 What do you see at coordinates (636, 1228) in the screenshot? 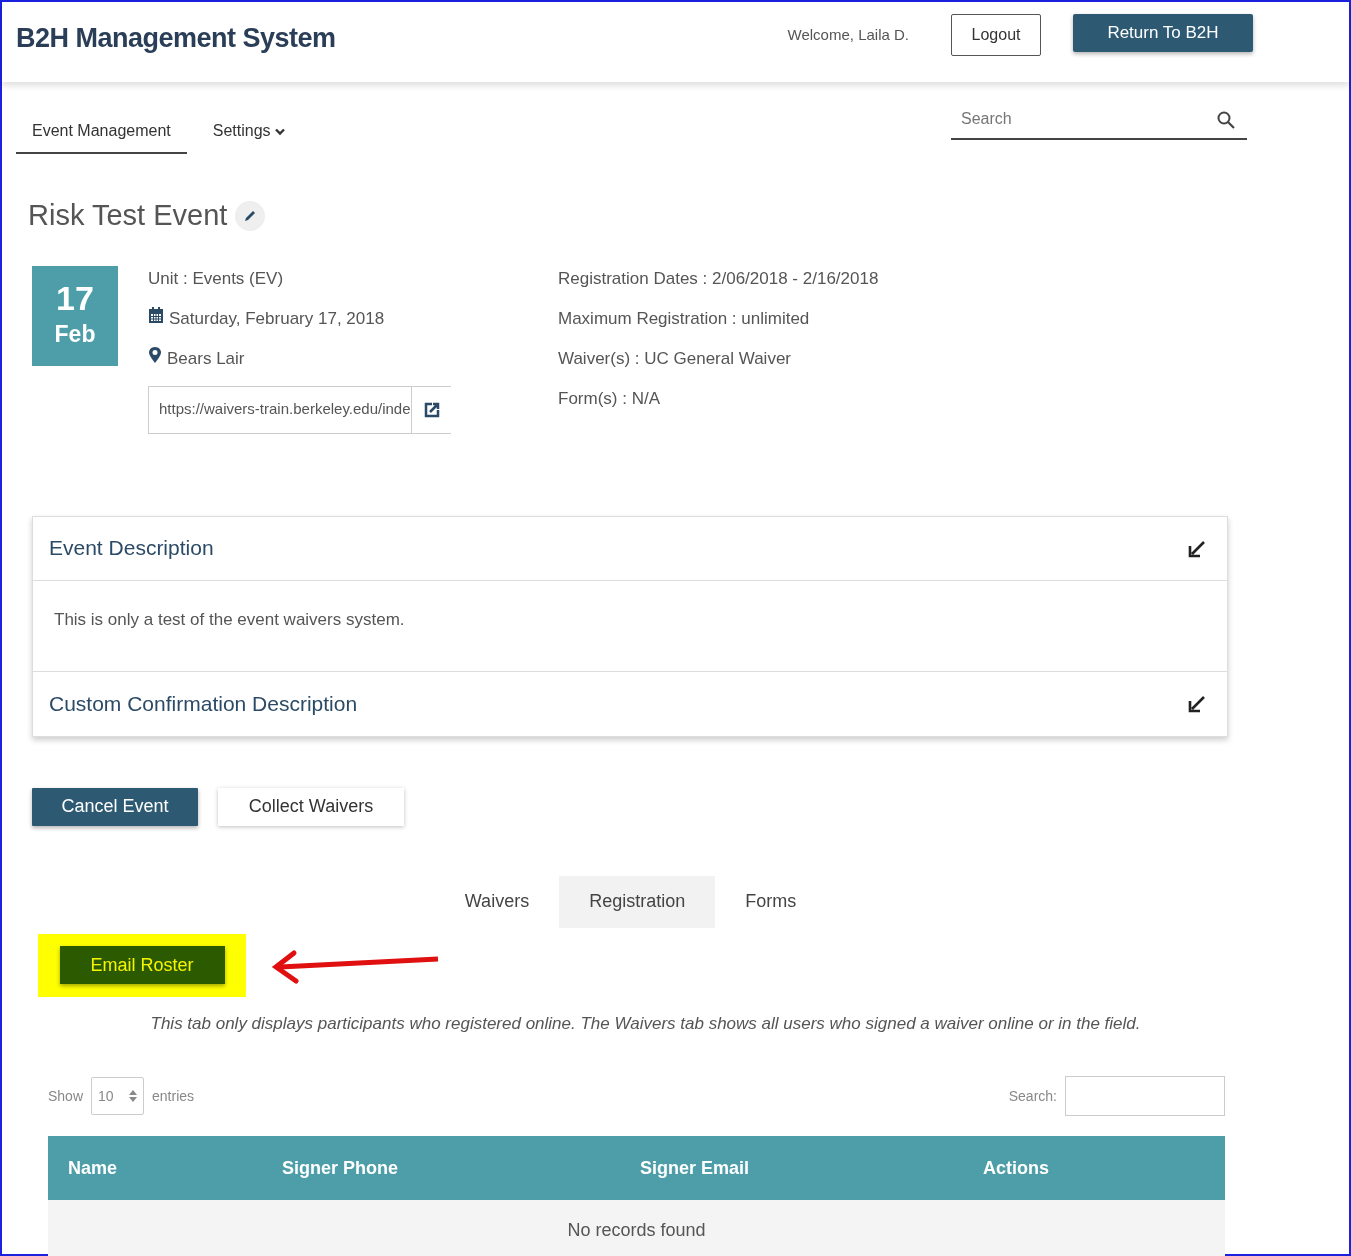
I see `empty-table-message: No records found` at bounding box center [636, 1228].